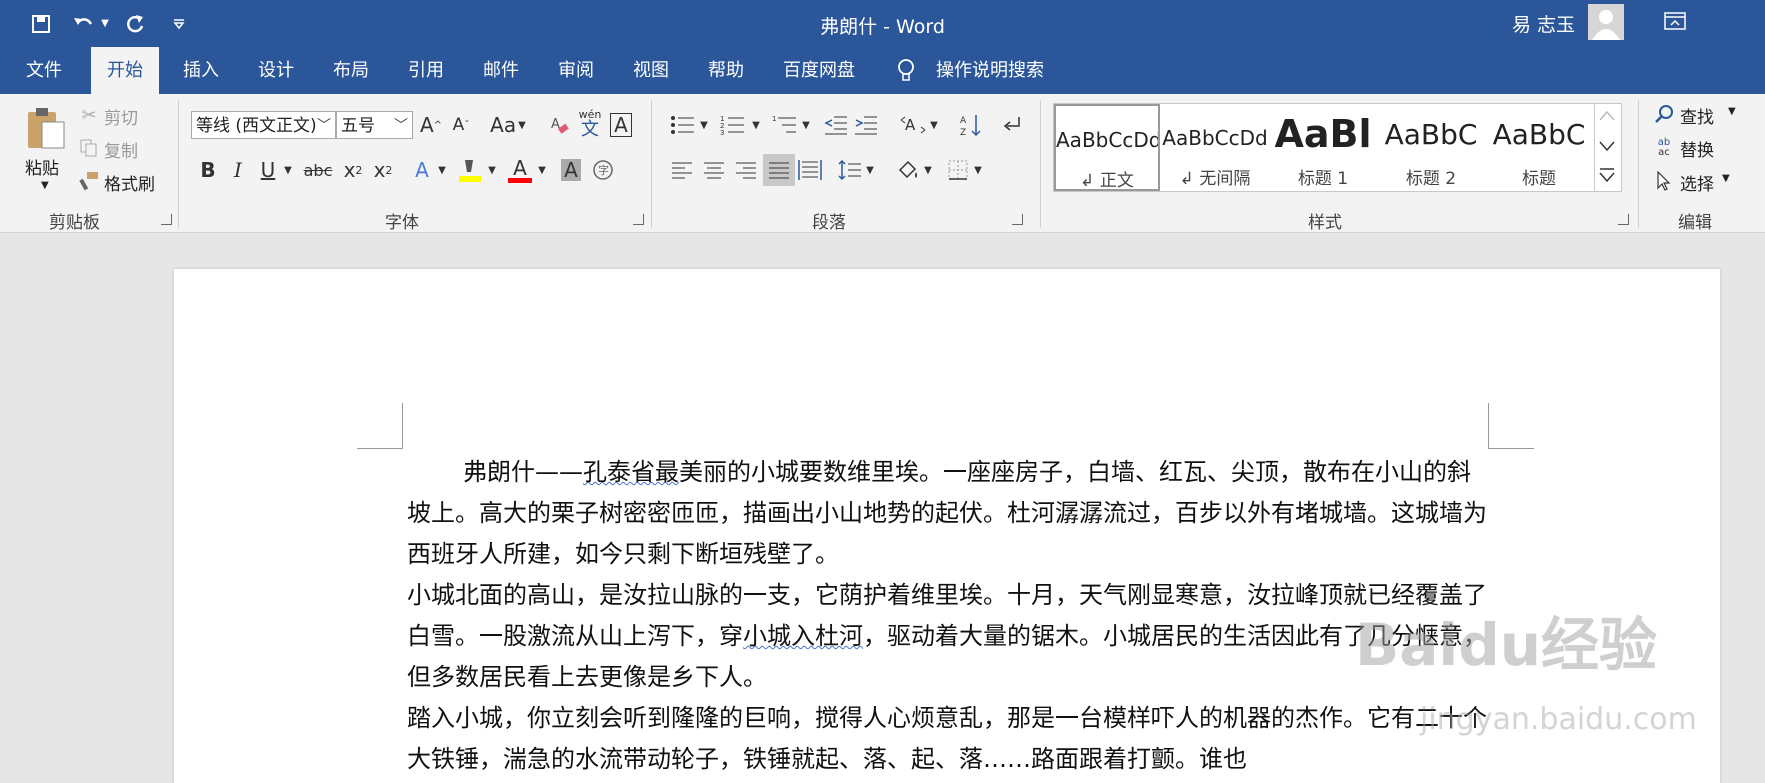 The height and width of the screenshot is (783, 1765). Describe the element at coordinates (1675, 23) in the screenshot. I see `ribbon-display-options-icon` at that location.